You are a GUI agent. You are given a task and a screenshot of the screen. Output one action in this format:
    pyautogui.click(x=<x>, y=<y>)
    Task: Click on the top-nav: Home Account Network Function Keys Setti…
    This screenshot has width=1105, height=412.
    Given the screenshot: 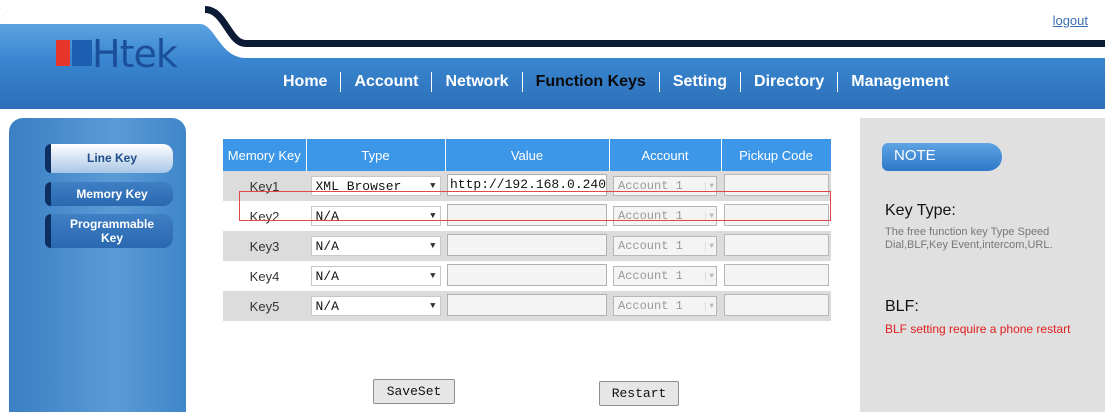 What is the action you would take?
    pyautogui.click(x=616, y=82)
    